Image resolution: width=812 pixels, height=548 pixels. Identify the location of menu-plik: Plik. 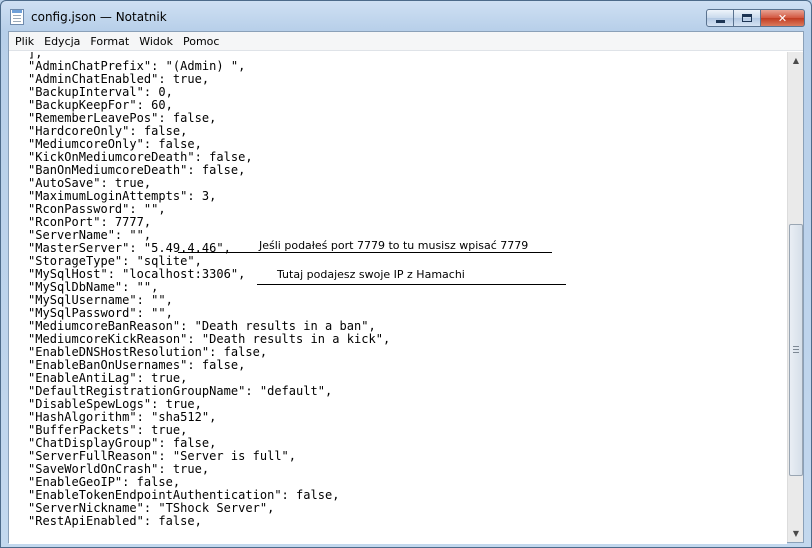
(24, 41).